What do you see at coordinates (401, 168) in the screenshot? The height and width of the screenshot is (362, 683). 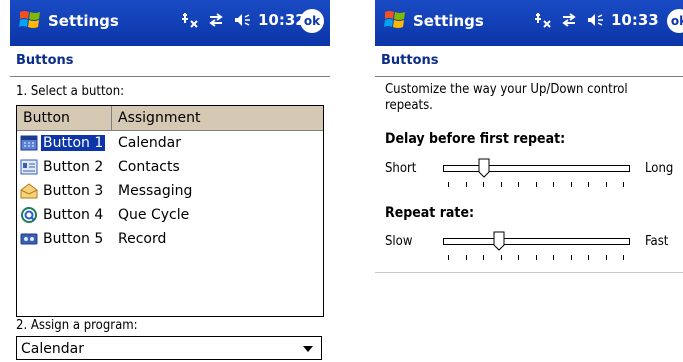 I see `delay-min-label: Short` at bounding box center [401, 168].